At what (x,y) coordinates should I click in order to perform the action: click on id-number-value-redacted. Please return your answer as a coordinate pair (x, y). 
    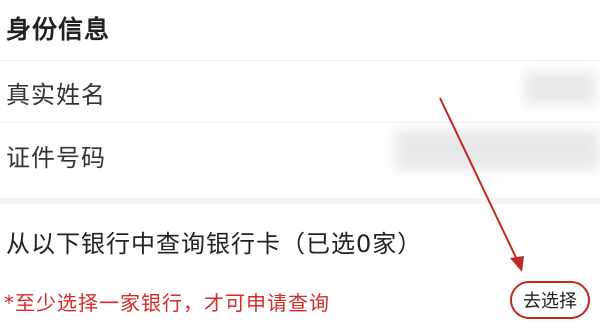
    Looking at the image, I should click on (497, 150).